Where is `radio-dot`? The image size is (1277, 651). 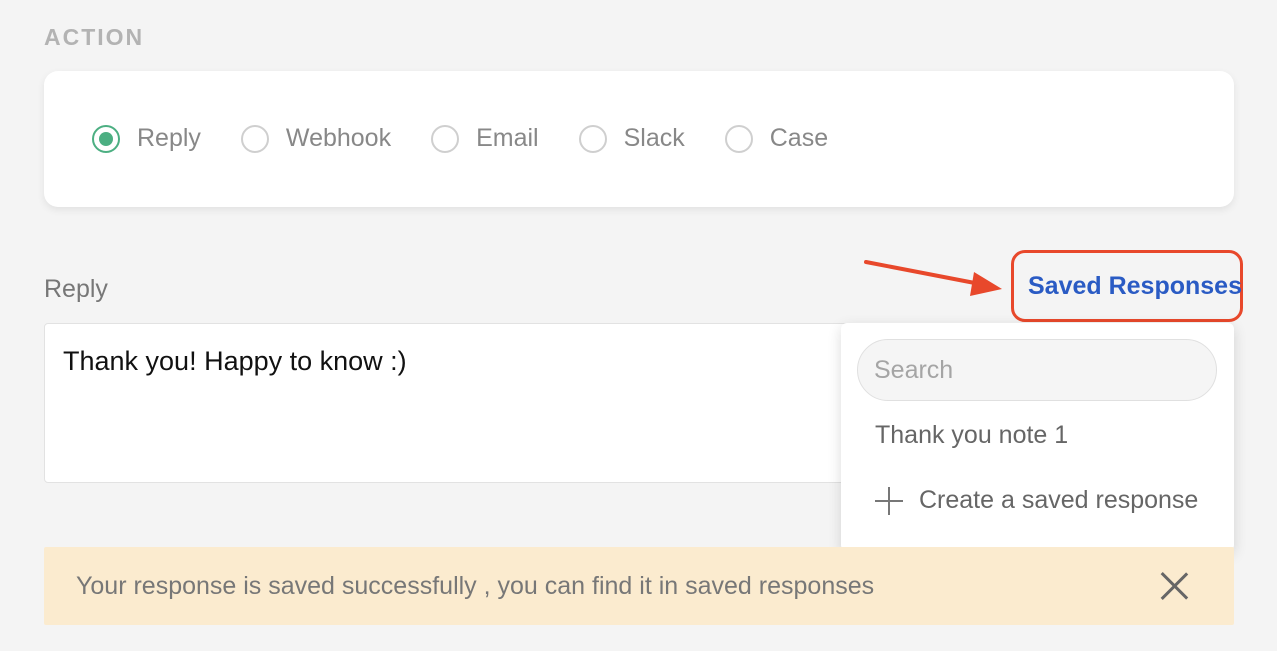 radio-dot is located at coordinates (106, 138).